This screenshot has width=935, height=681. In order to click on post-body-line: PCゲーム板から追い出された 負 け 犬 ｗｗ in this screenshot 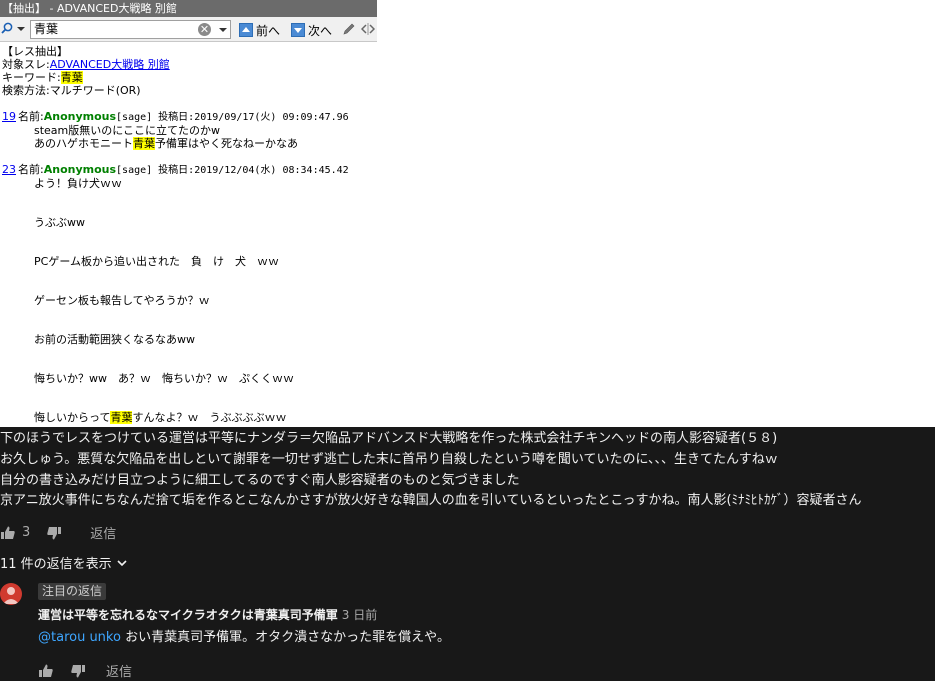, I will do `click(188, 261)`.